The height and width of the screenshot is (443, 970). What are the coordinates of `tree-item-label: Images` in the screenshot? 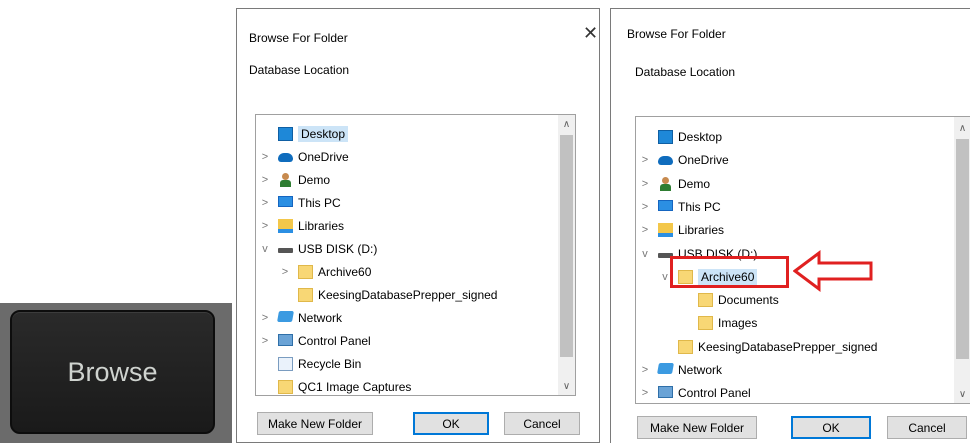 It's located at (738, 323).